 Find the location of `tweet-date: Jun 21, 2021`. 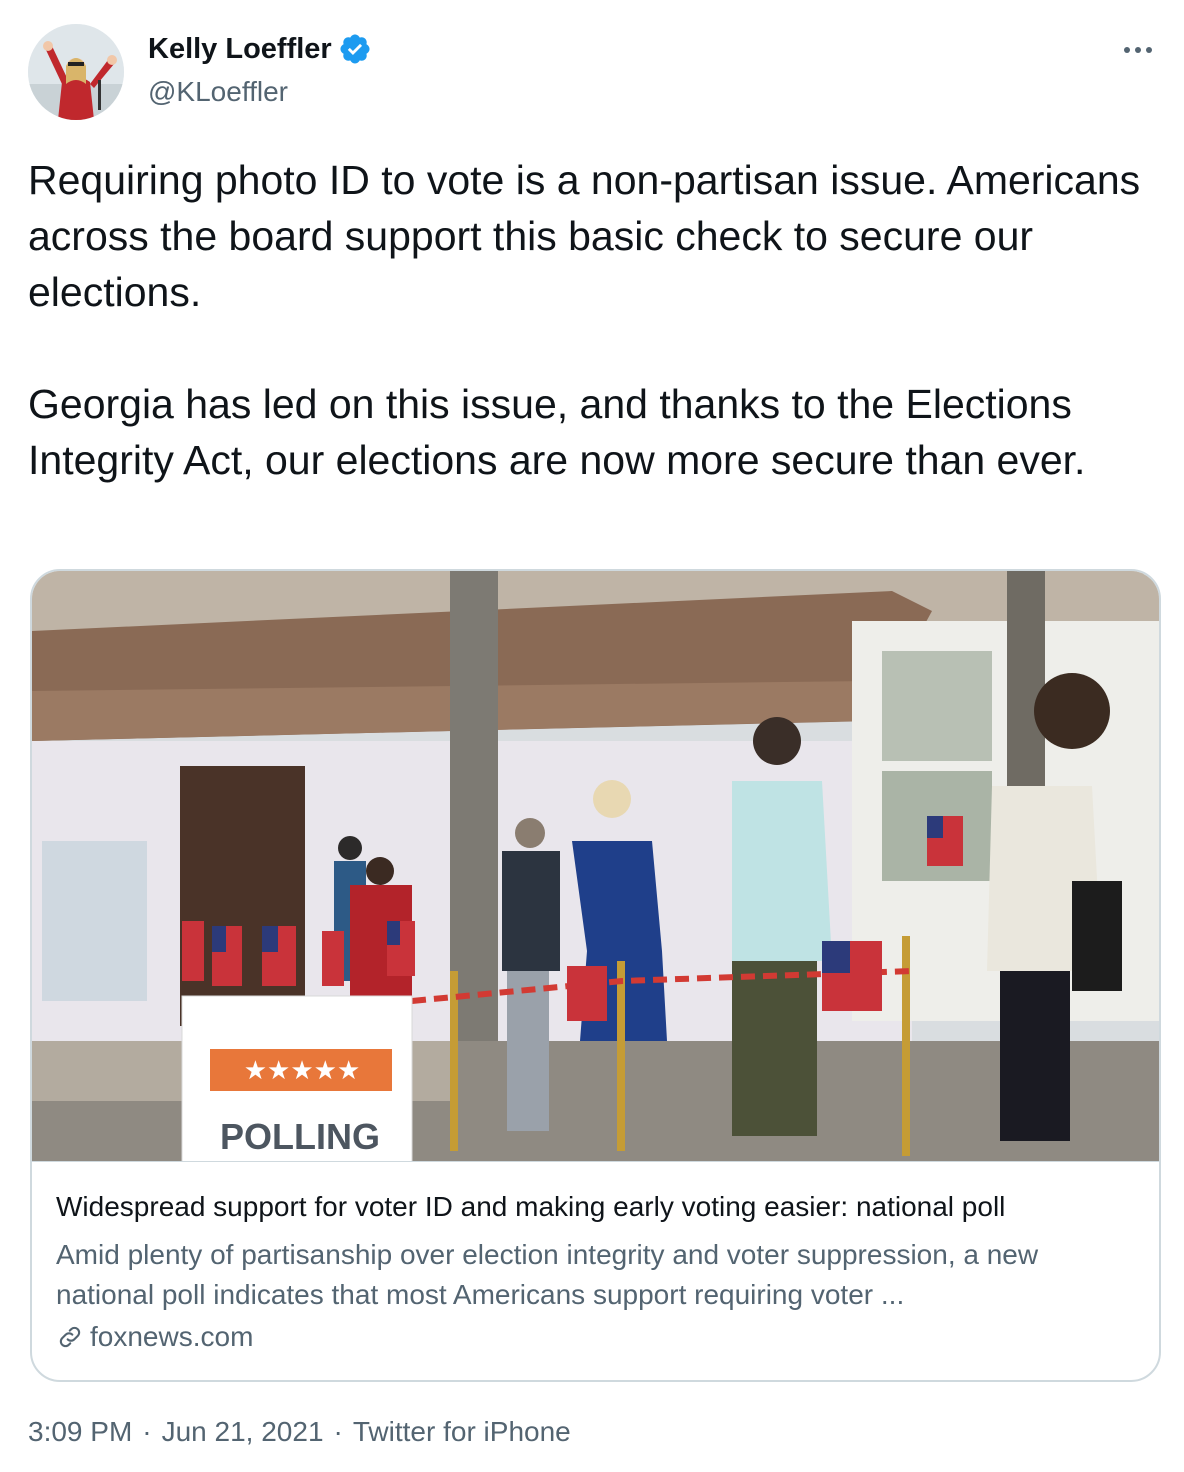

tweet-date: Jun 21, 2021 is located at coordinates (243, 1432).